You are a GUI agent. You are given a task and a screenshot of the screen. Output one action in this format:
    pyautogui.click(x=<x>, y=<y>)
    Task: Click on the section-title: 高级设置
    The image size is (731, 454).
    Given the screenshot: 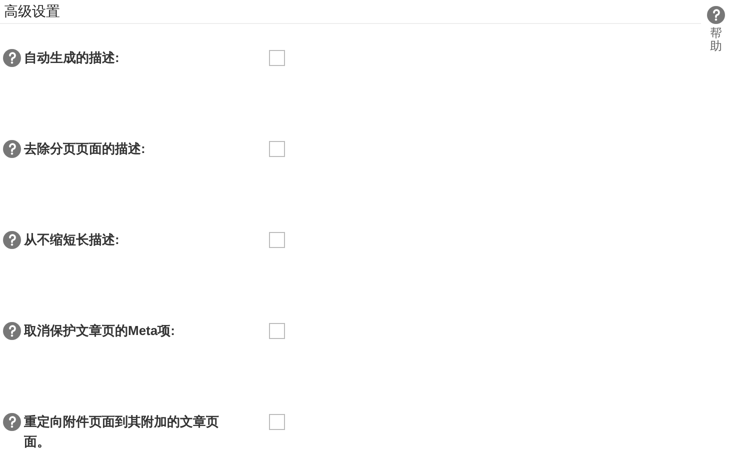 What is the action you would take?
    pyautogui.click(x=32, y=11)
    